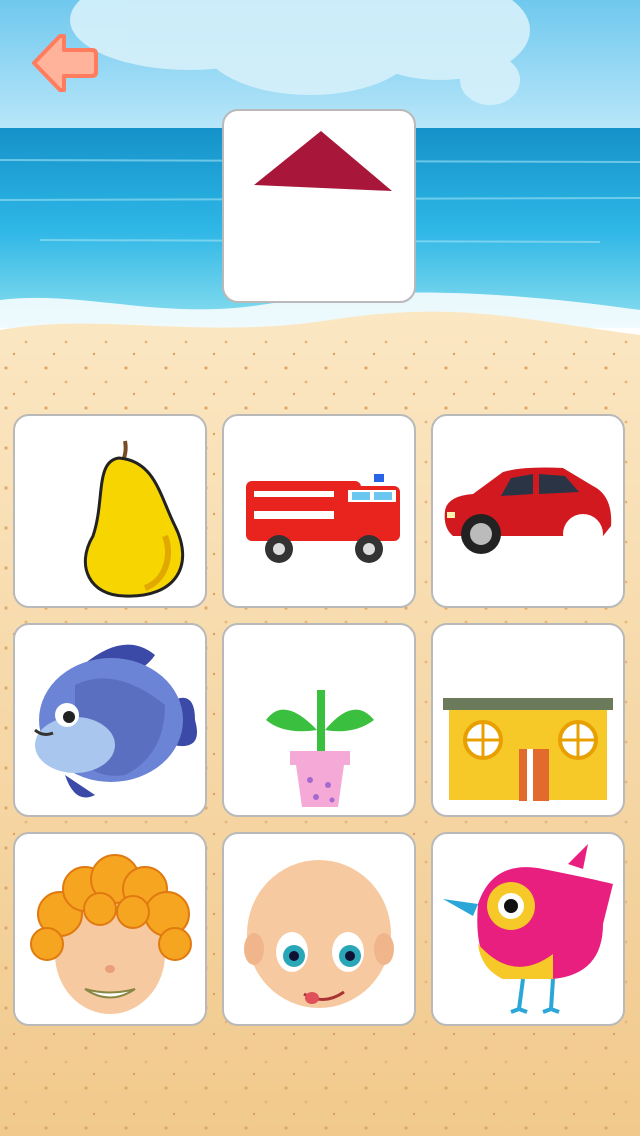 The width and height of the screenshot is (640, 1136). Describe the element at coordinates (320, 748) in the screenshot. I see `potted-plant-icon` at that location.